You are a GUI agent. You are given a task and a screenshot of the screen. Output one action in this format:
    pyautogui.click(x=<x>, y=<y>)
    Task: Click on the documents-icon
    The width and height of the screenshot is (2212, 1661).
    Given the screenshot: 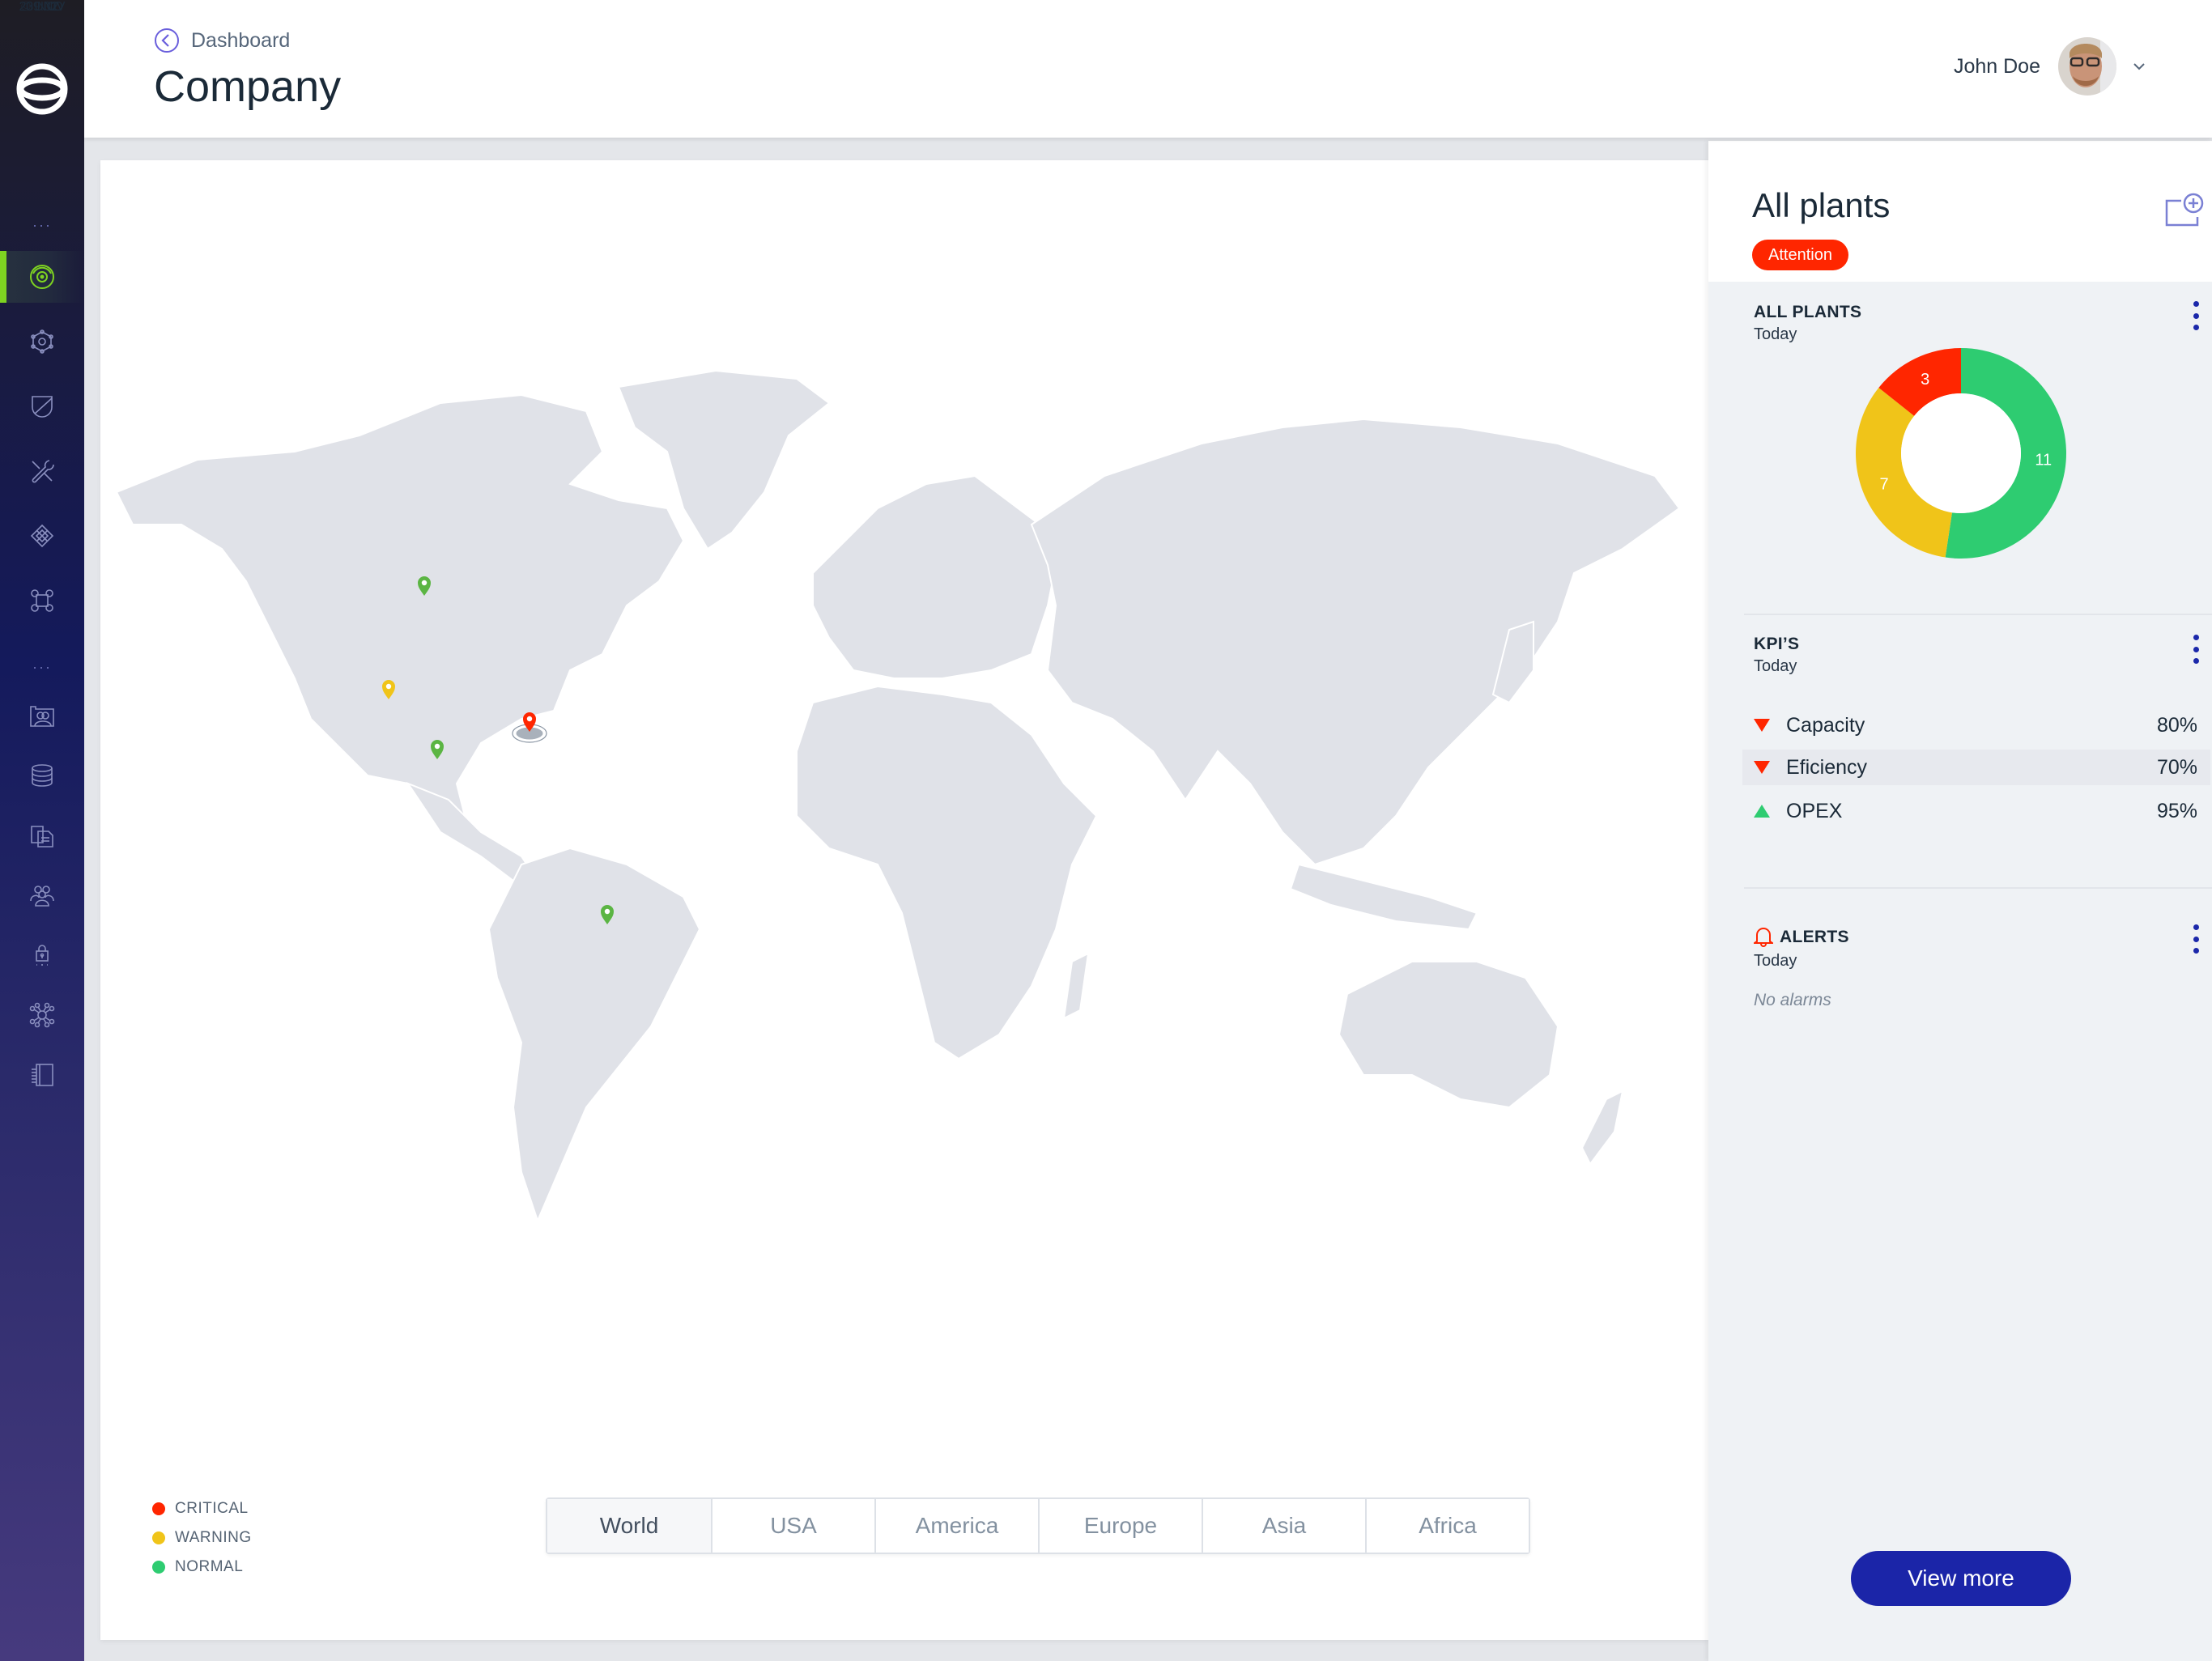 What is the action you would take?
    pyautogui.click(x=42, y=836)
    